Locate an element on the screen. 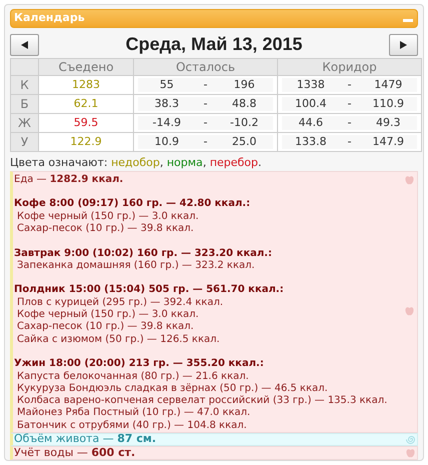  previous-day-button is located at coordinates (24, 45).